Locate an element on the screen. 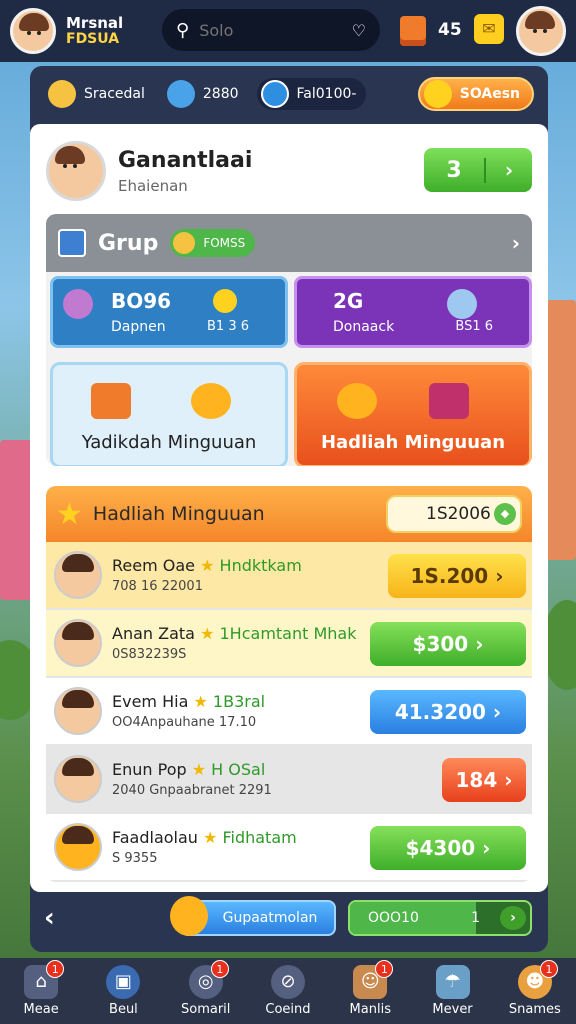 Image resolution: width=576 pixels, height=1024 pixels. row-name: Reem Oae is located at coordinates (153, 565).